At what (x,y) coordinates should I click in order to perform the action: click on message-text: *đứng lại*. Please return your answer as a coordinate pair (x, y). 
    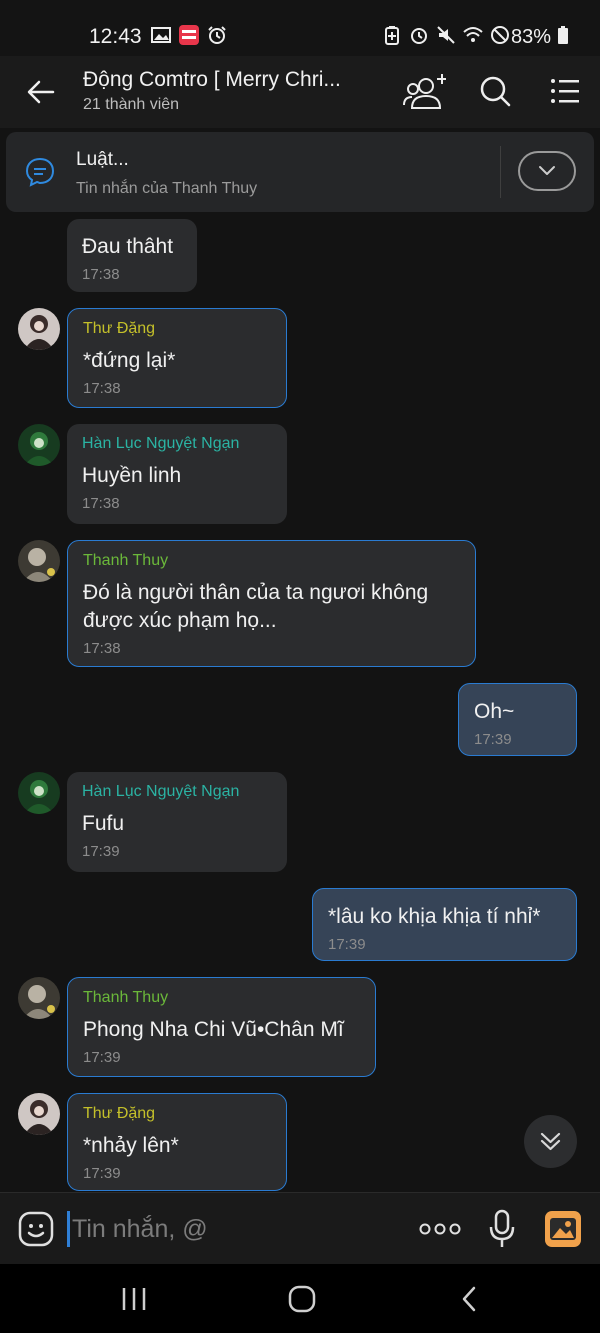
    Looking at the image, I should click on (129, 360).